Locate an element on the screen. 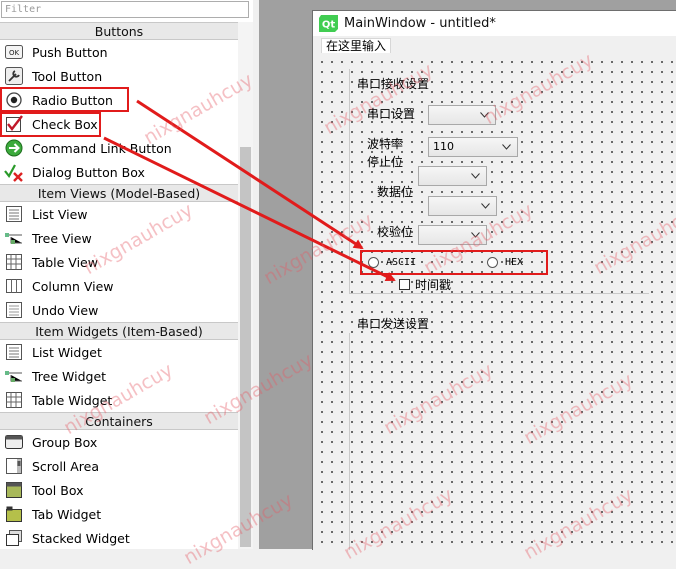 The width and height of the screenshot is (676, 569). widget-item-label: List View is located at coordinates (60, 214).